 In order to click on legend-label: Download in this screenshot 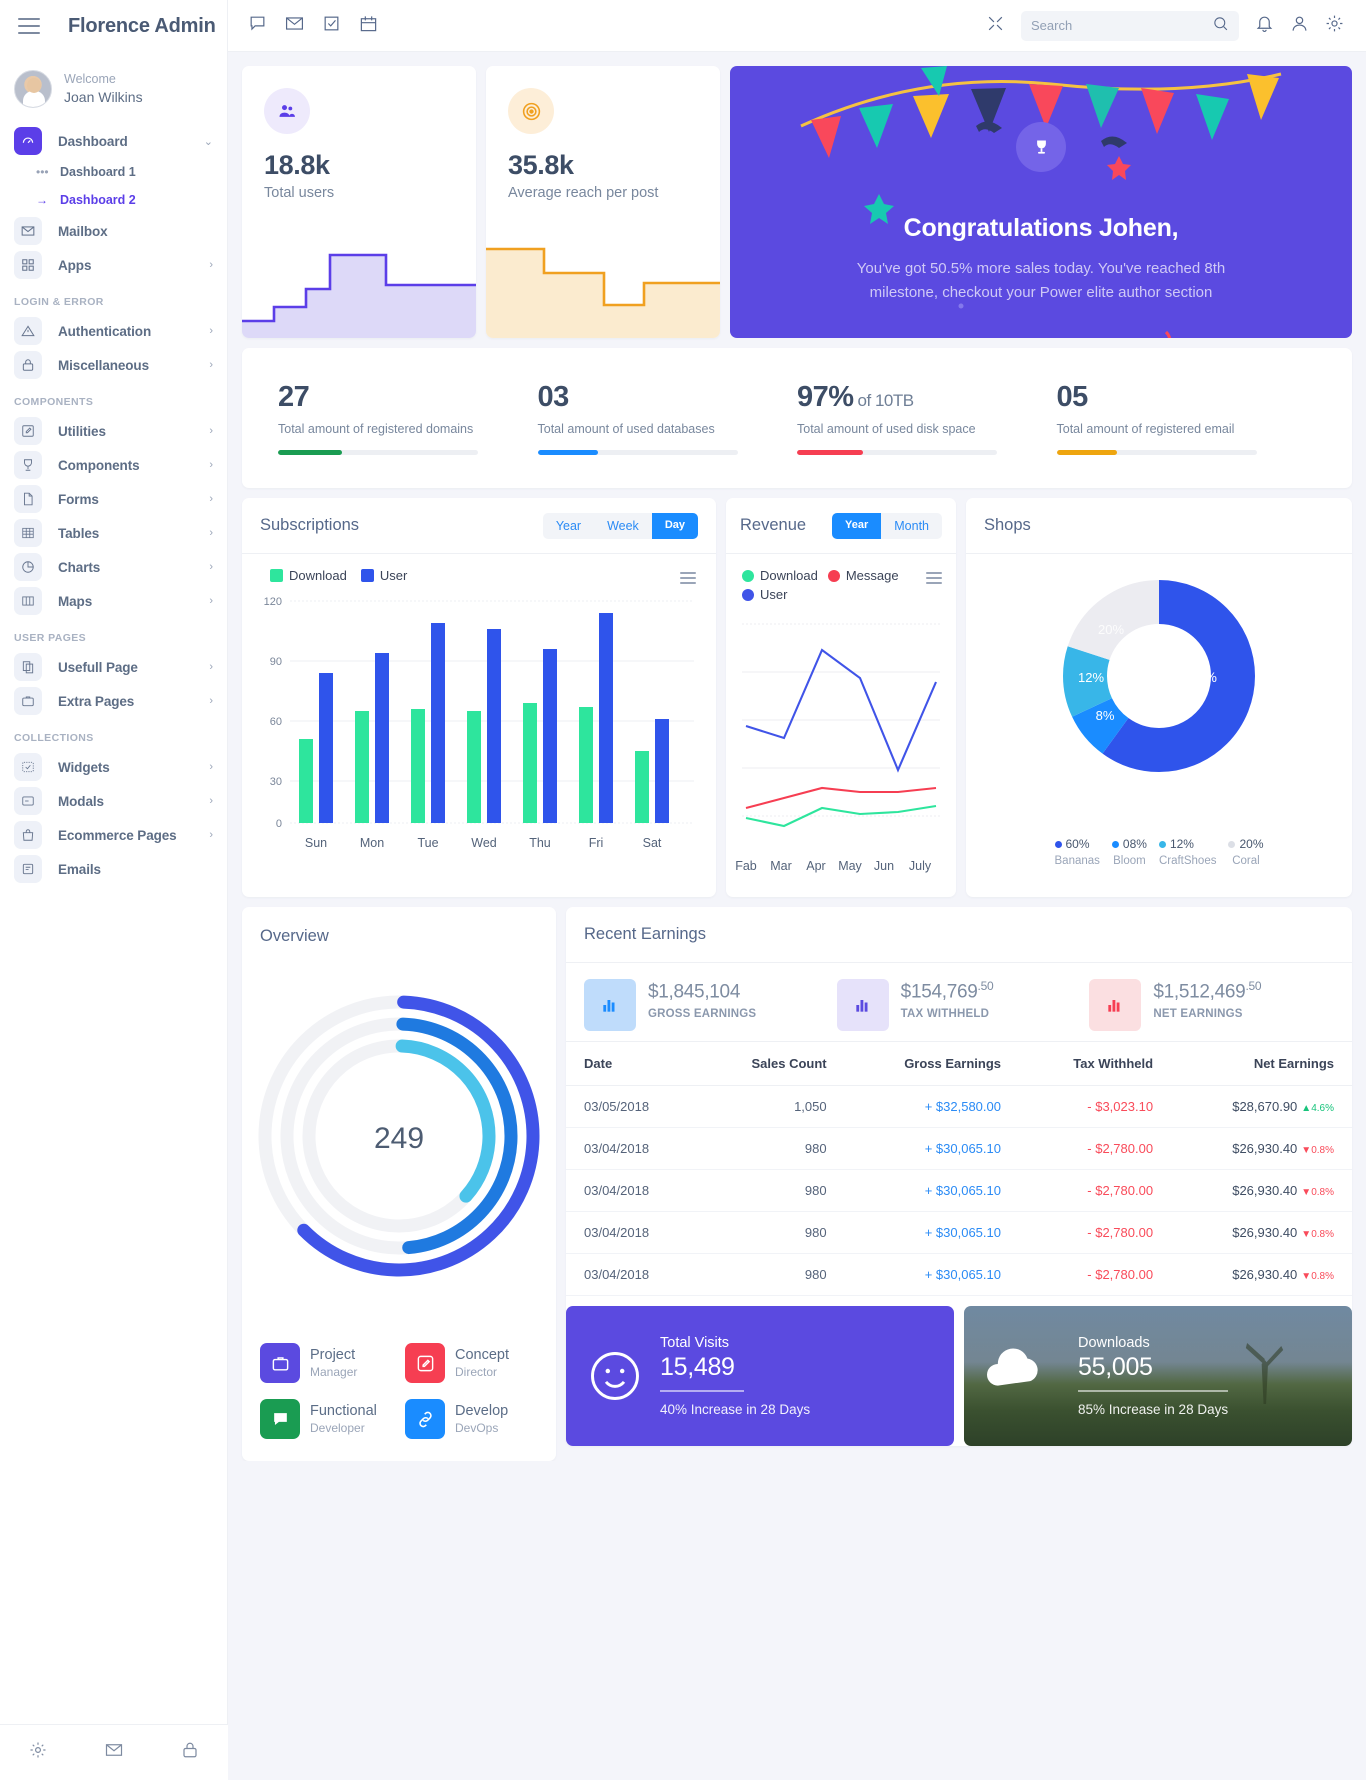, I will do `click(789, 575)`.